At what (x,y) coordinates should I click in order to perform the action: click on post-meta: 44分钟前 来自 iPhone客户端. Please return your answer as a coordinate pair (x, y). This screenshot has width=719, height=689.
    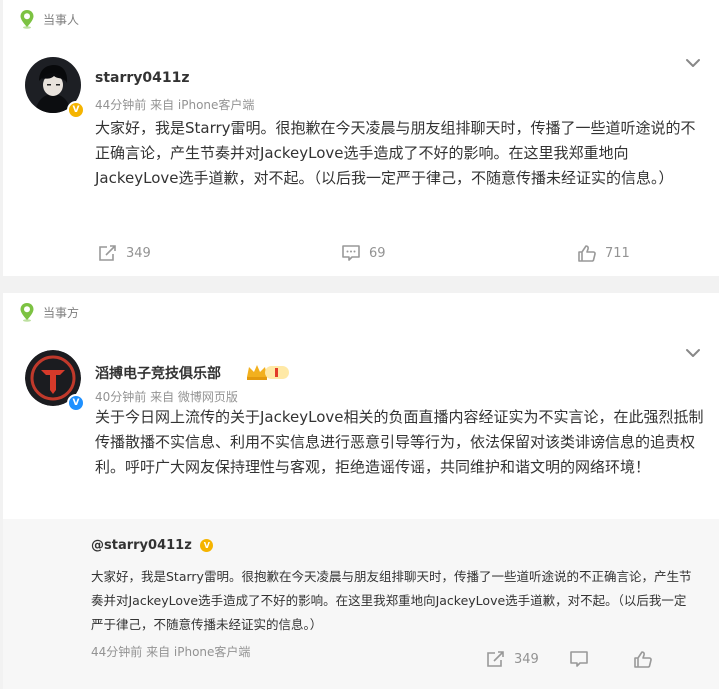
    Looking at the image, I should click on (175, 105).